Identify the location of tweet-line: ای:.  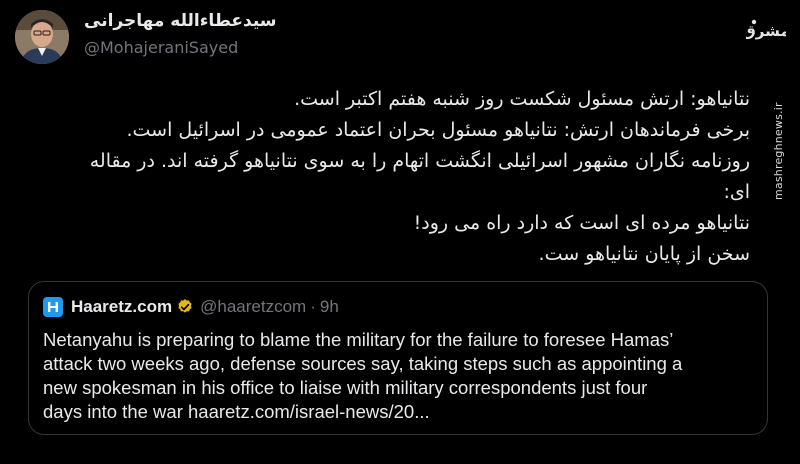
(736, 192).